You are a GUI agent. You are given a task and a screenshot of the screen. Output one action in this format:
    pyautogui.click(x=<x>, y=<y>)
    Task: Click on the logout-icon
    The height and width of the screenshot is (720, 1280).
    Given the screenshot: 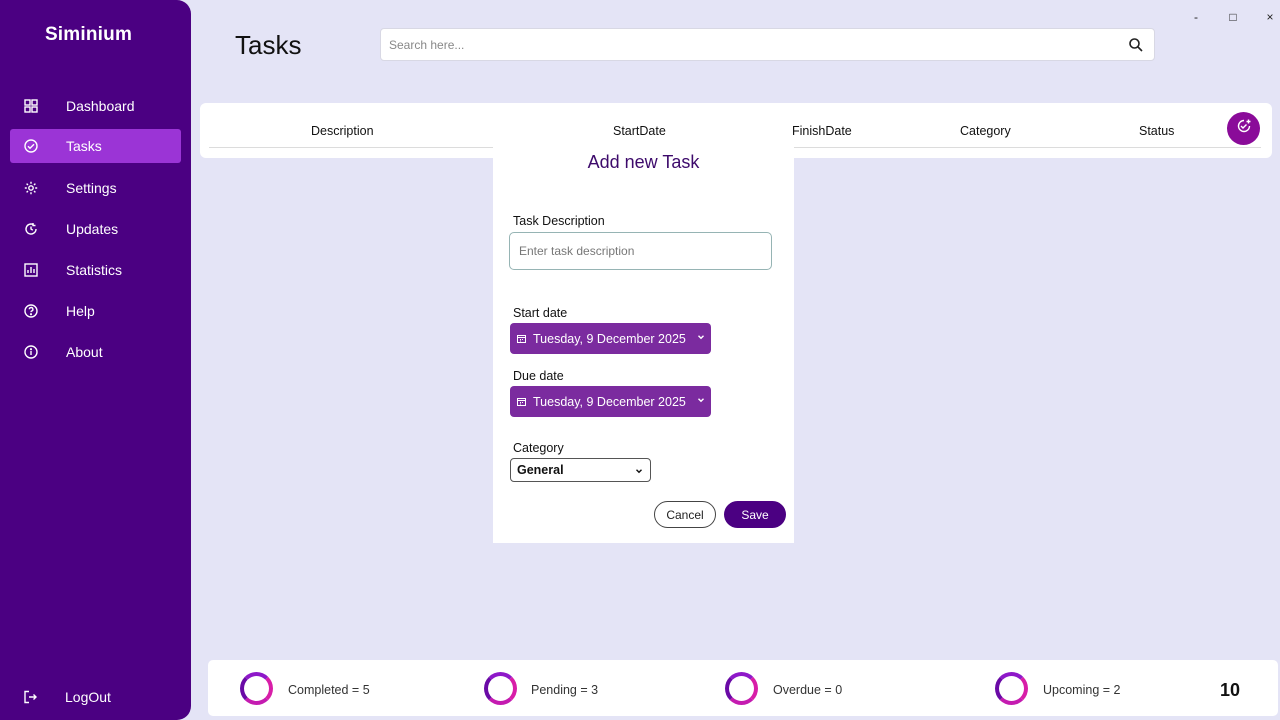 What is the action you would take?
    pyautogui.click(x=30, y=697)
    